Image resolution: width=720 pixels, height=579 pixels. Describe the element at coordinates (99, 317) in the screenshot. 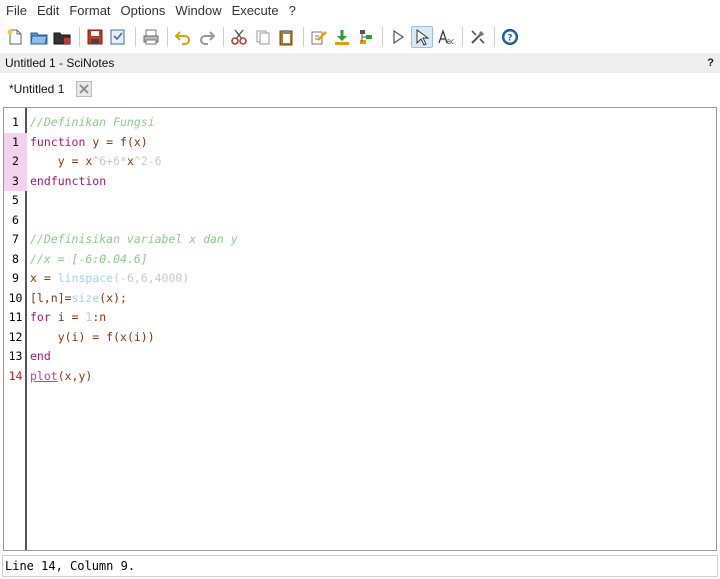

I see `code-token: :n` at that location.